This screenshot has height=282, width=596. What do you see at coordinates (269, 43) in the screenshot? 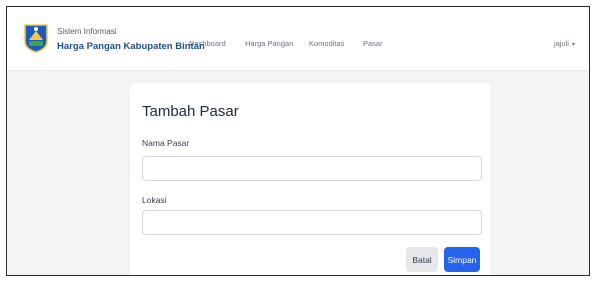
I see `nav-item-harga-pangan: Harga Pangan` at bounding box center [269, 43].